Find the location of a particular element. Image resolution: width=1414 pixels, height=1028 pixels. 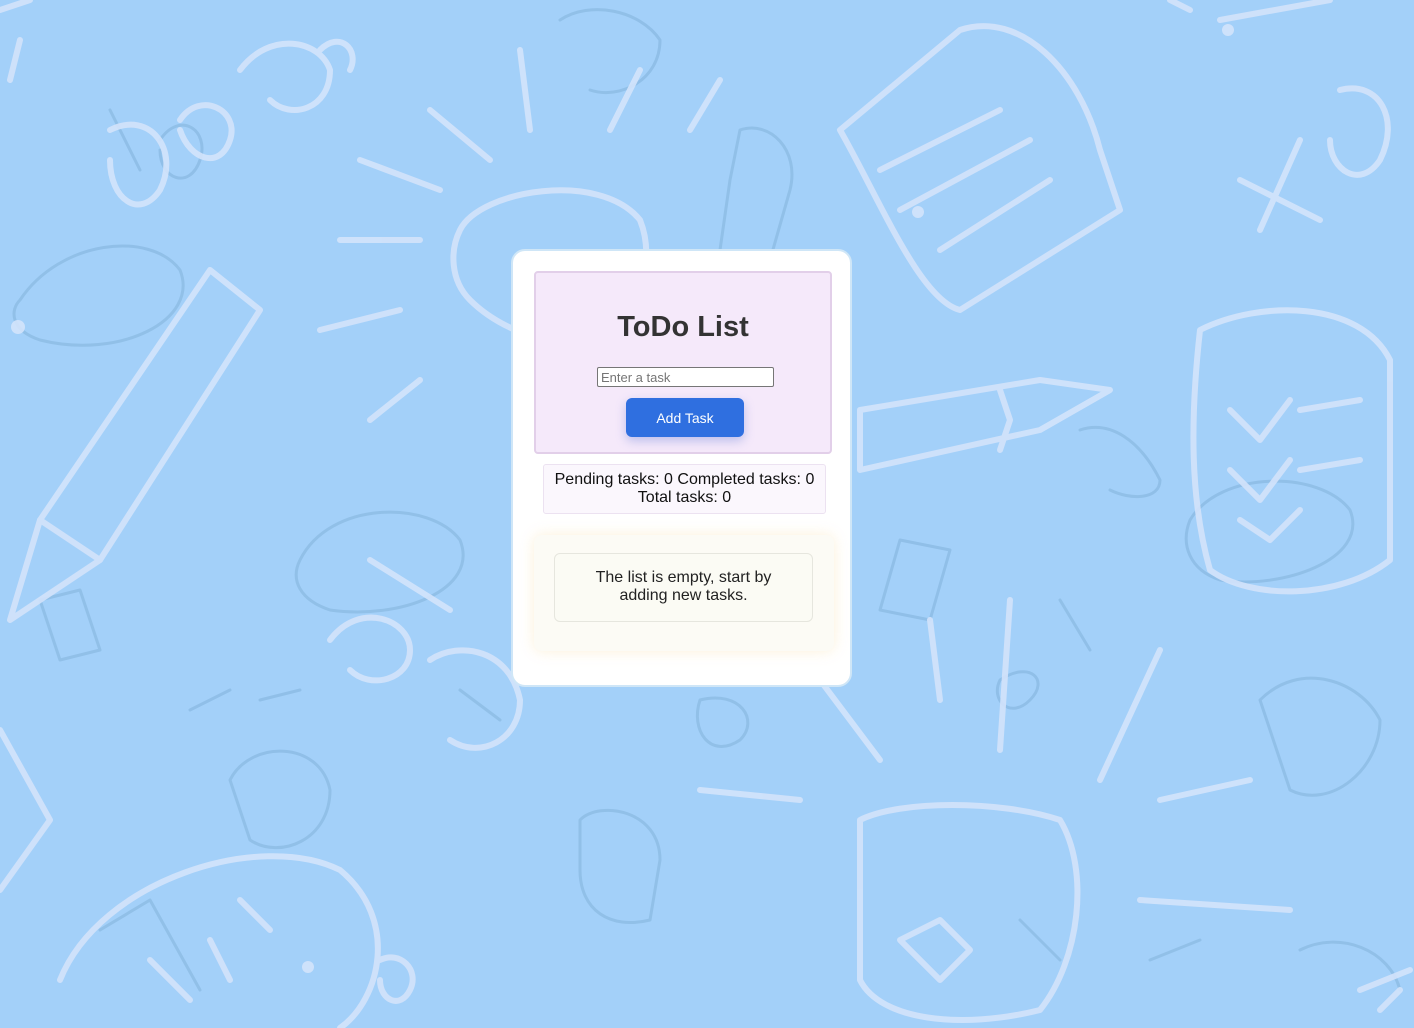

completed-tasks-count: 0 is located at coordinates (810, 479).